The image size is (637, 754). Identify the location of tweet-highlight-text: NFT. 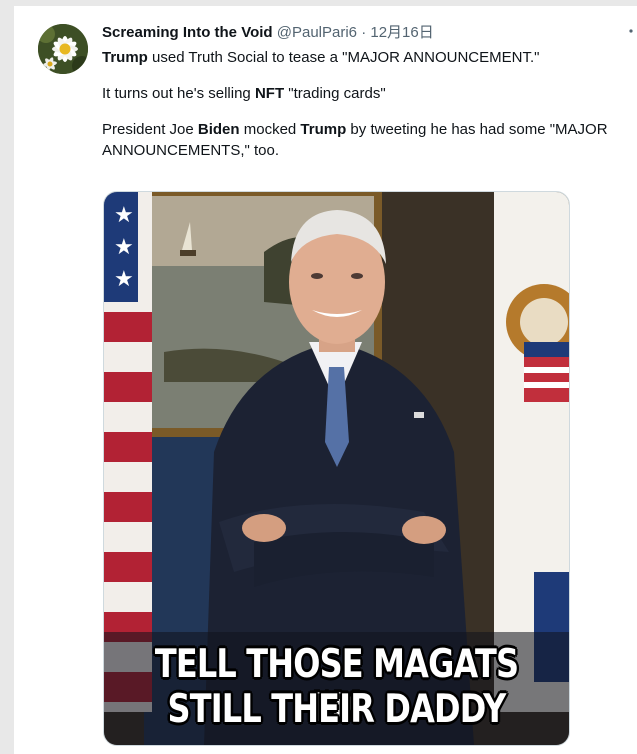
(269, 93).